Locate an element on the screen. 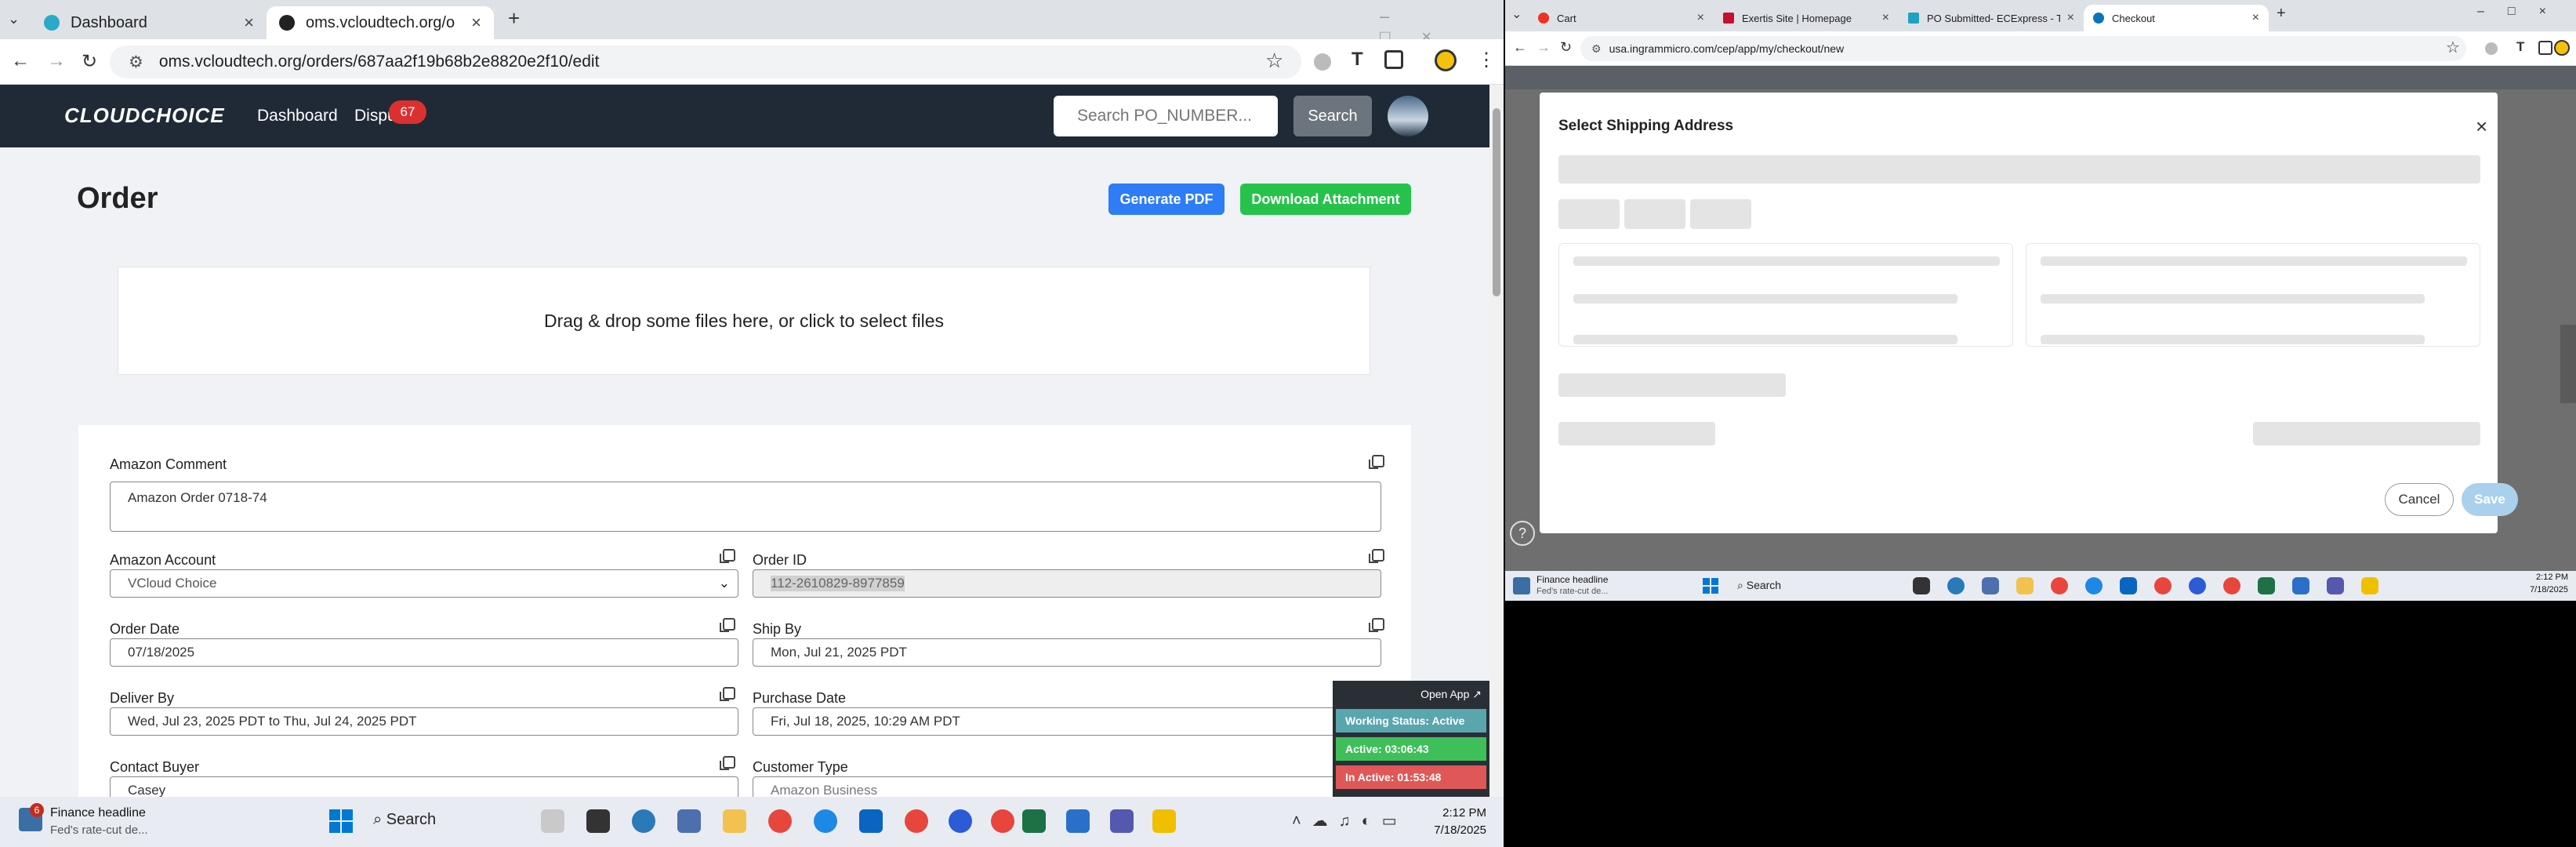 Image resolution: width=2576 pixels, height=847 pixels. system-tray-icons: ˄☁♫◐▭ is located at coordinates (1350, 821).